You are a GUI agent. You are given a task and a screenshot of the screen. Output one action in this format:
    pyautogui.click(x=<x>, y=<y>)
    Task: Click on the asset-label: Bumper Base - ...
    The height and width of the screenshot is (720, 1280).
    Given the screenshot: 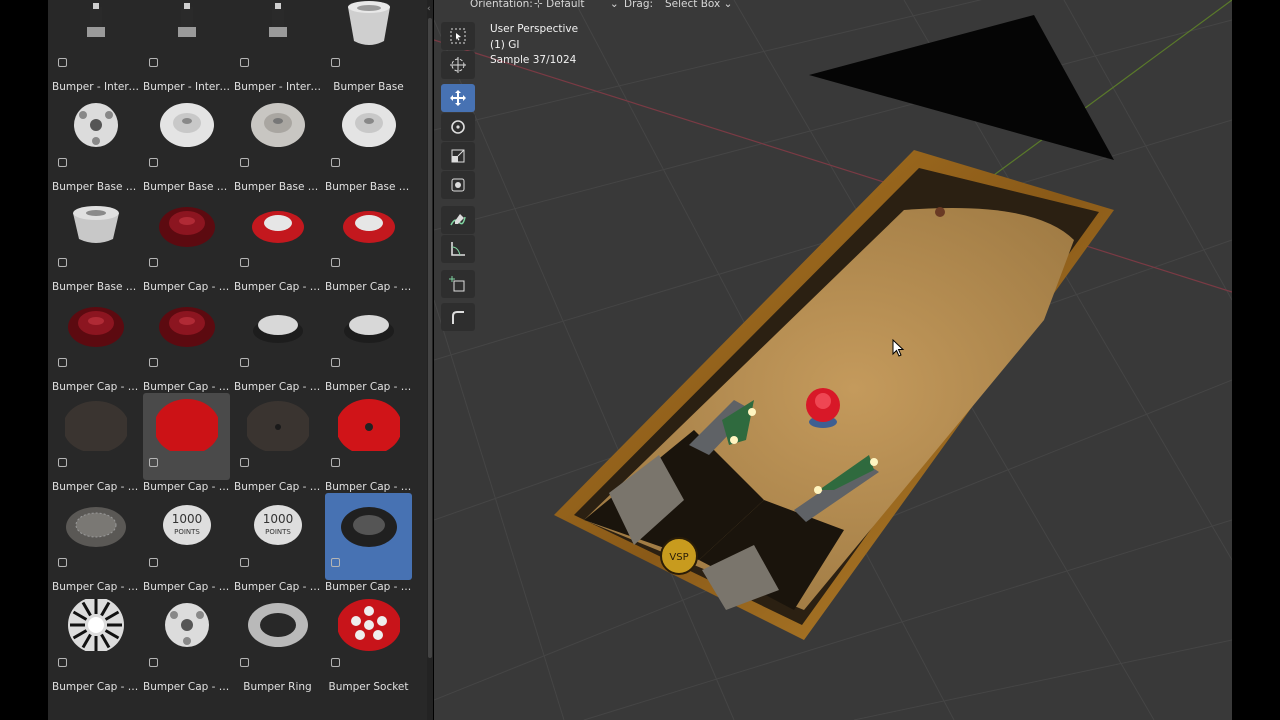 What is the action you would take?
    pyautogui.click(x=95, y=287)
    